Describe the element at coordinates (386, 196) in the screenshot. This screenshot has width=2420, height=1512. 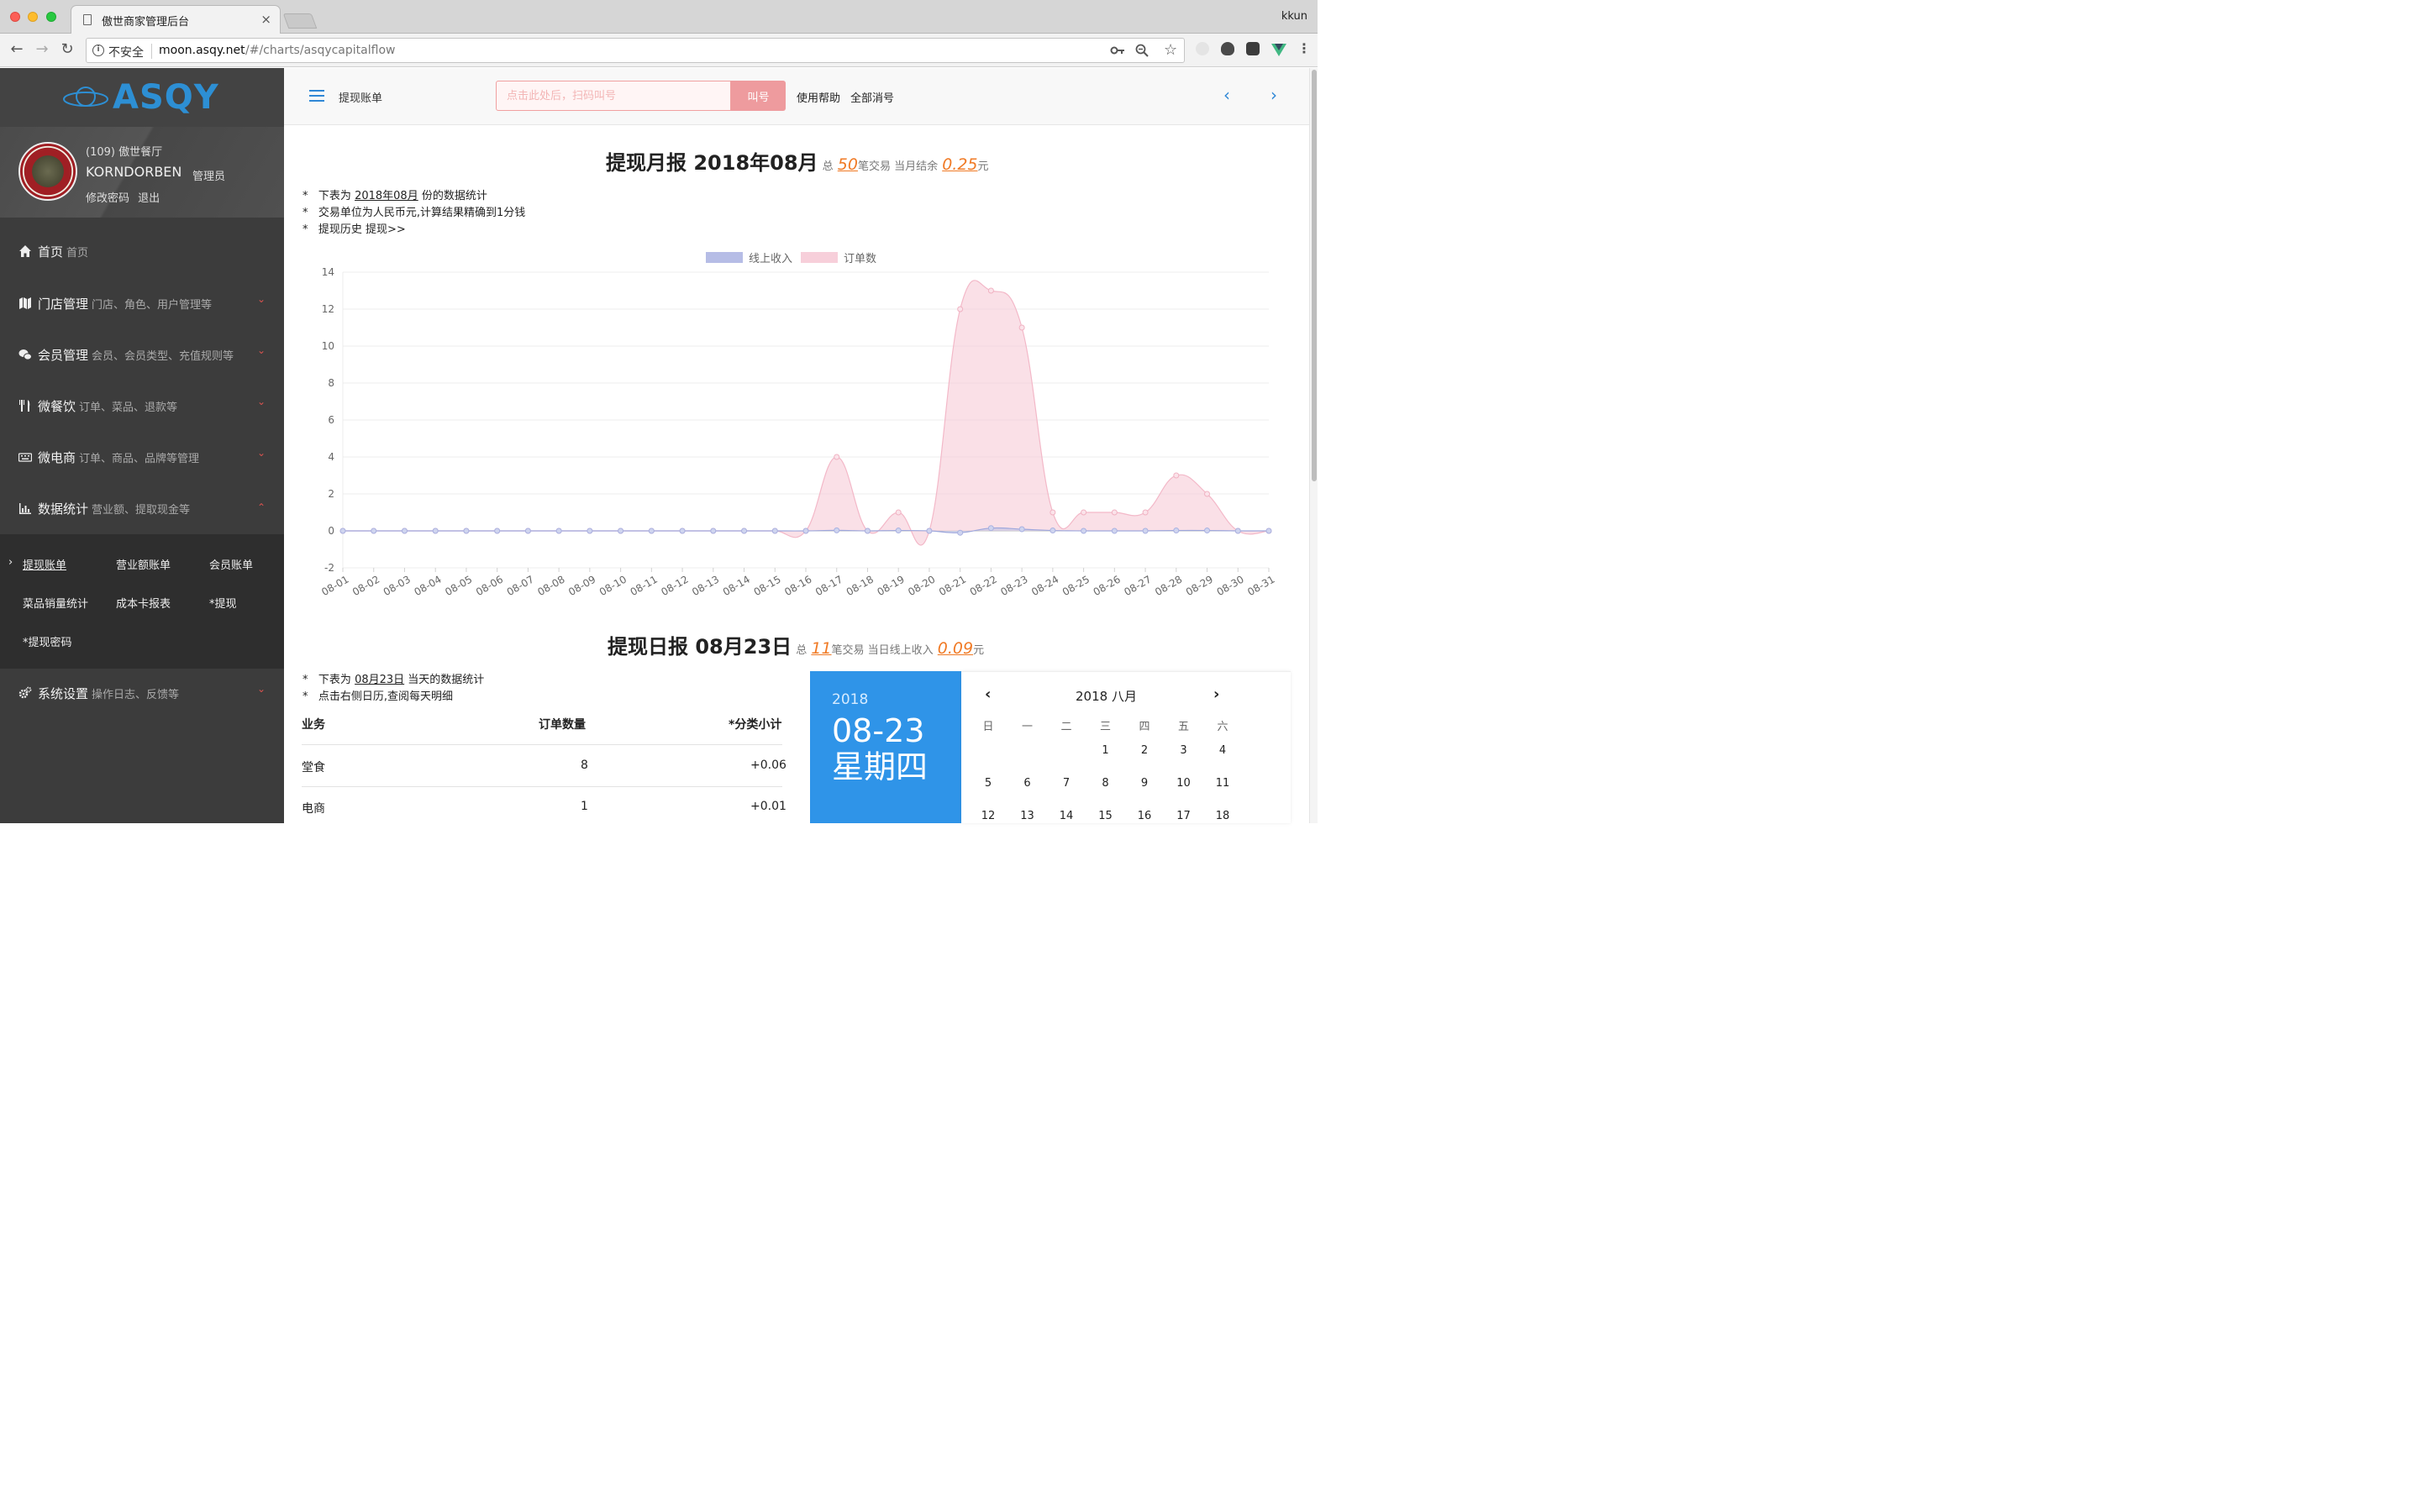
I see `month-link: 2018年08月` at that location.